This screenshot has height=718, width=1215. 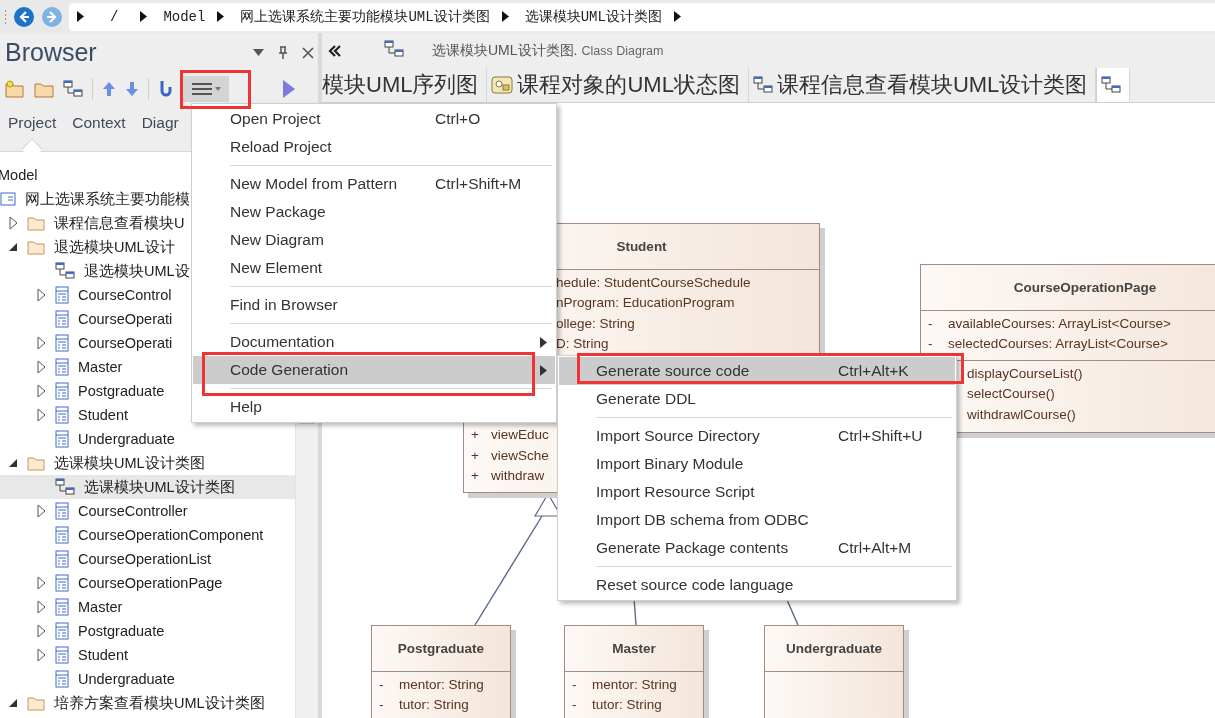 I want to click on class-name: Undergraduate, so click(x=834, y=648).